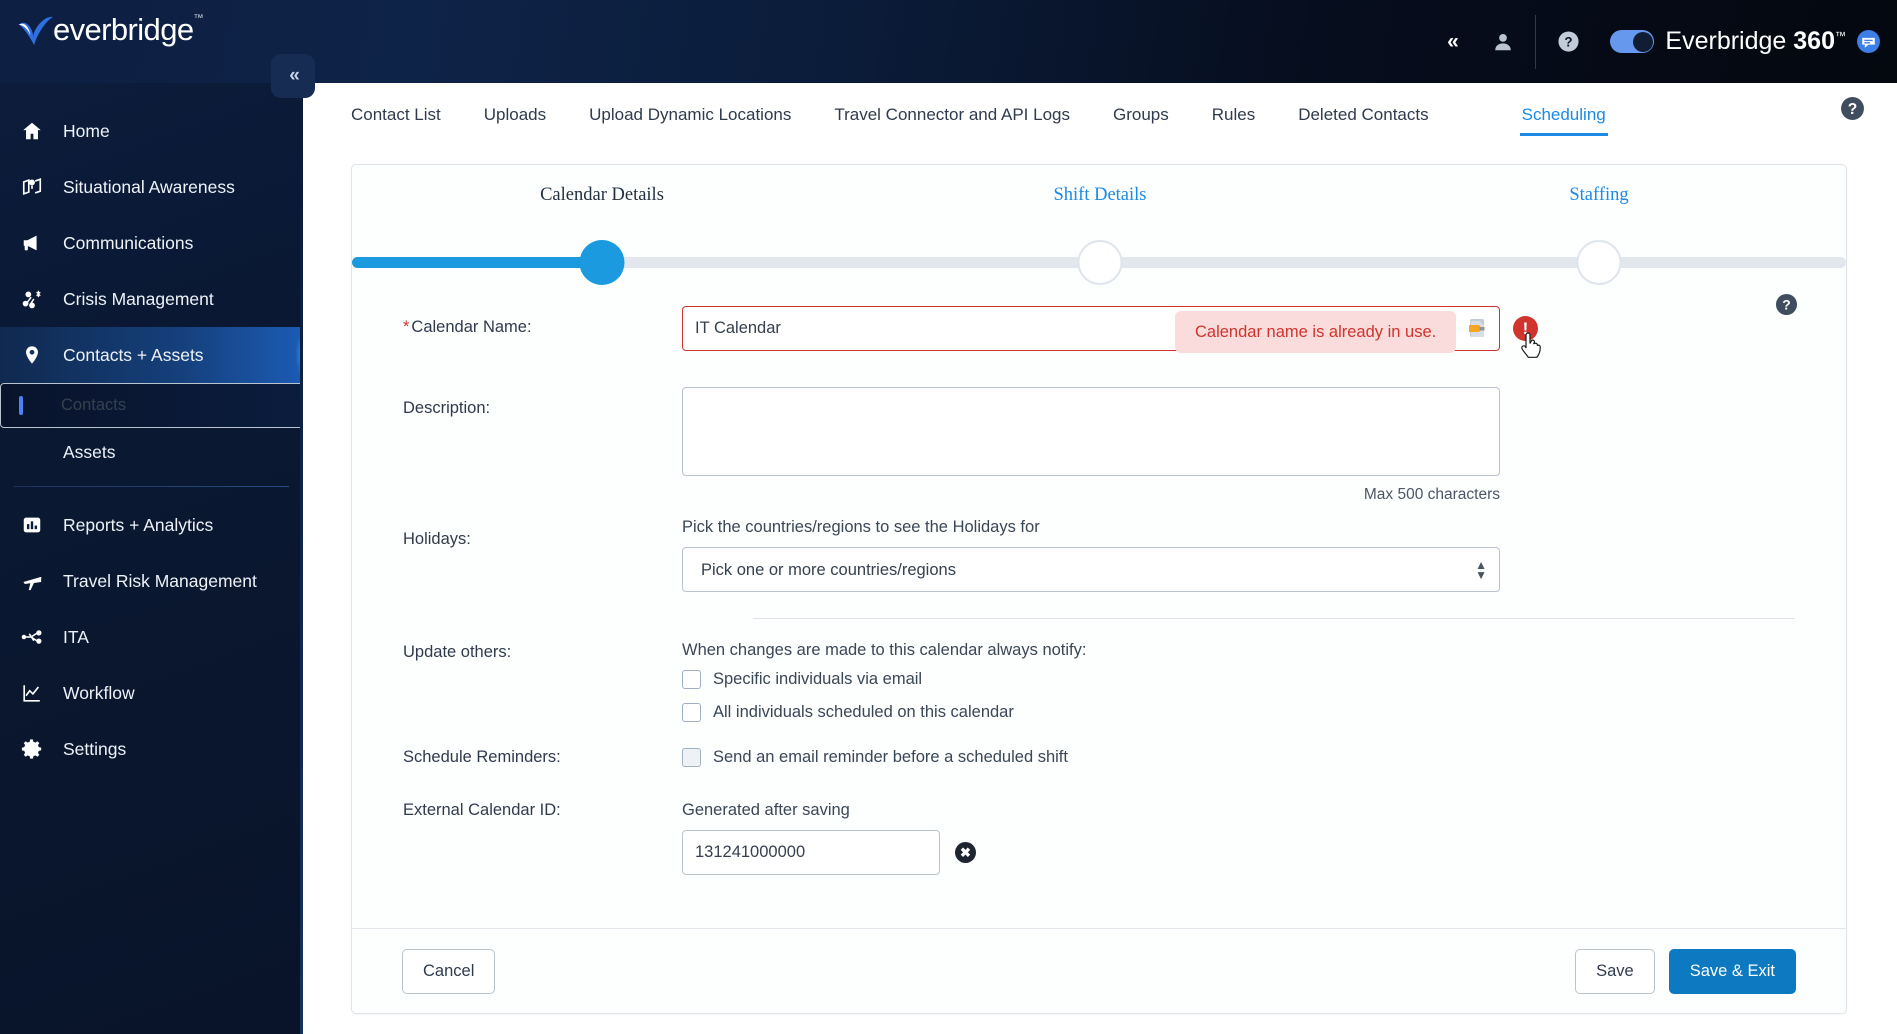  I want to click on sidebar-item-label: Contacts + Assets, so click(133, 354).